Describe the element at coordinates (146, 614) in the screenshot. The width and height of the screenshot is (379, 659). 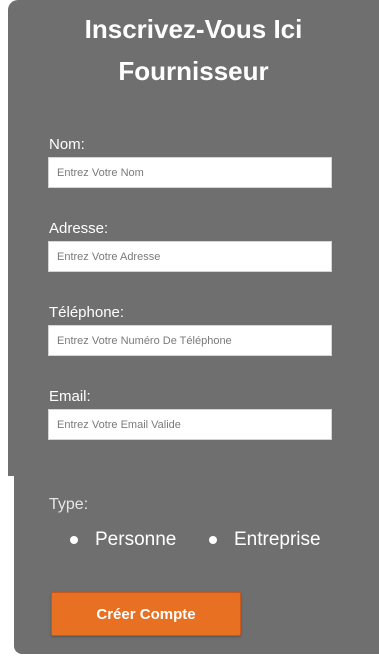
I see `create-account-button: Créer Compte` at that location.